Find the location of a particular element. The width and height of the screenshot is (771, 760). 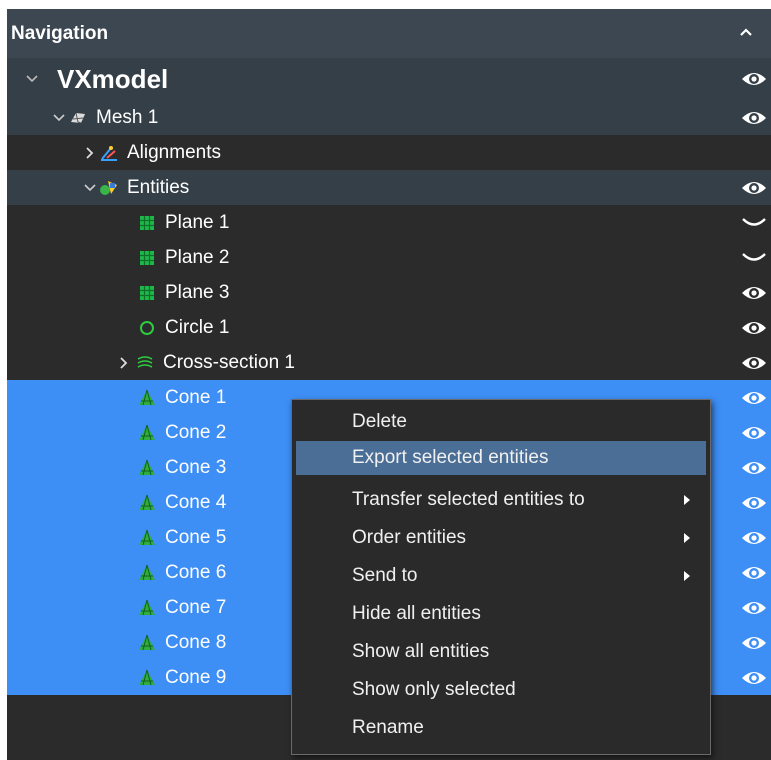

menu-item-label: Delete is located at coordinates (379, 421).